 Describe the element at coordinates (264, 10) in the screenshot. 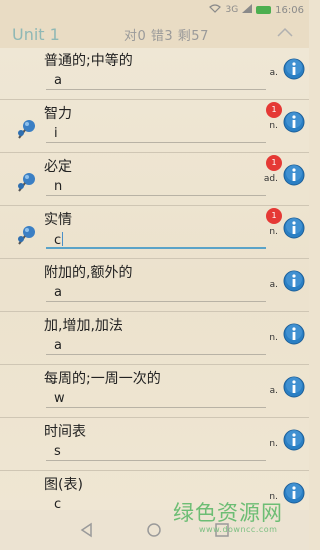

I see `battery-icon` at that location.